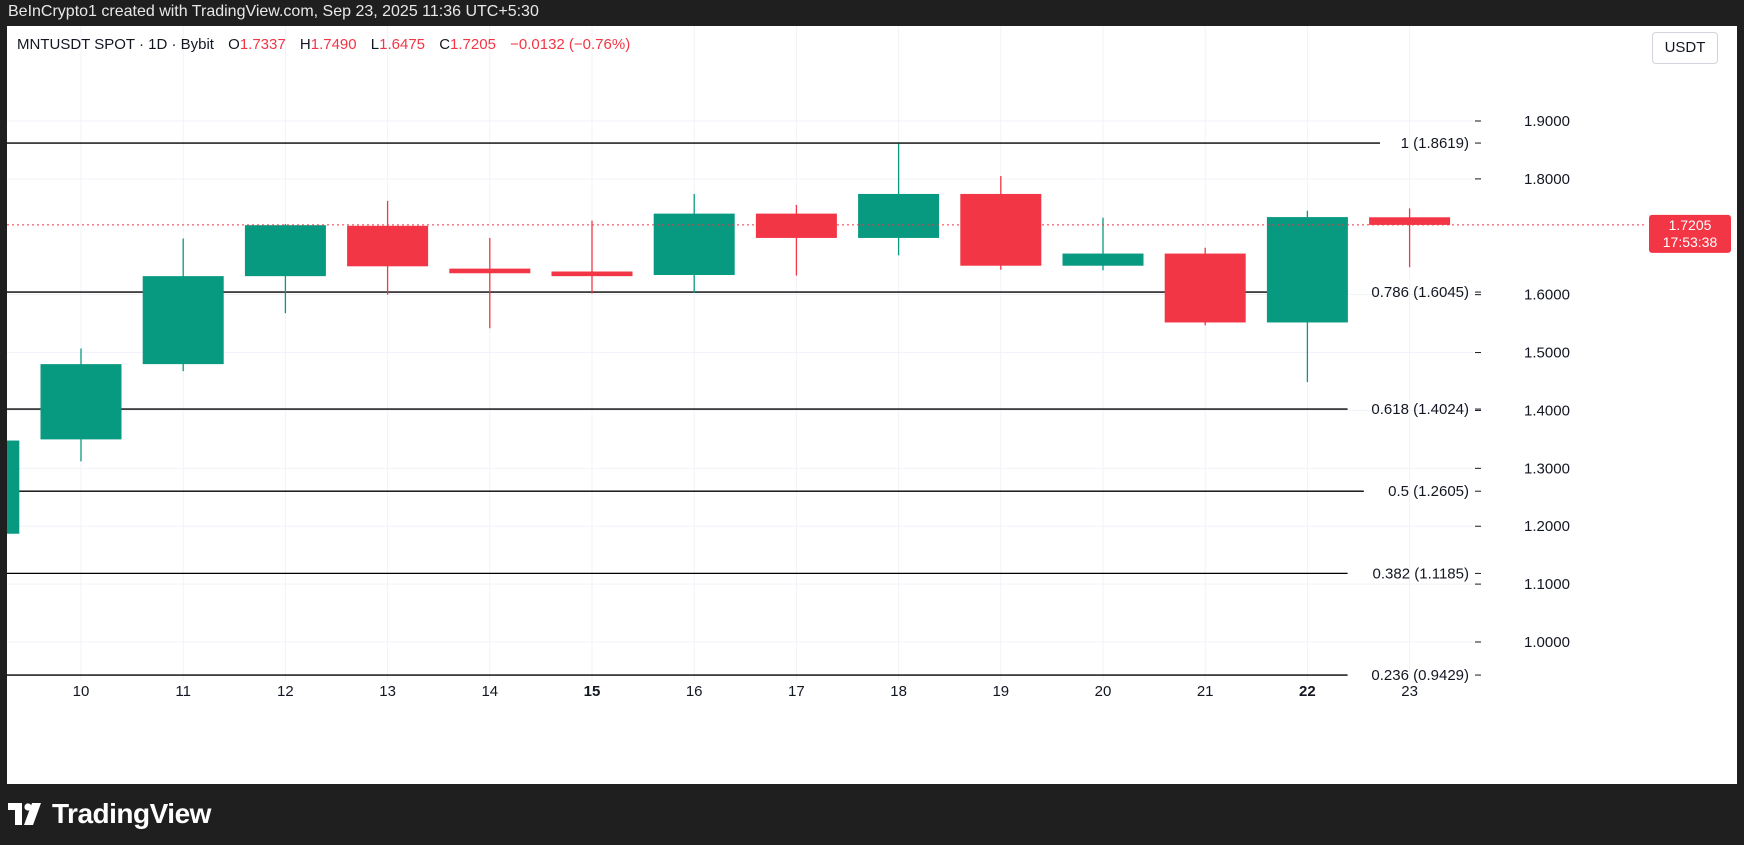 This screenshot has height=845, width=1744. What do you see at coordinates (1428, 491) in the screenshot?
I see `fib-level-label: 0.5 (1.2605)` at bounding box center [1428, 491].